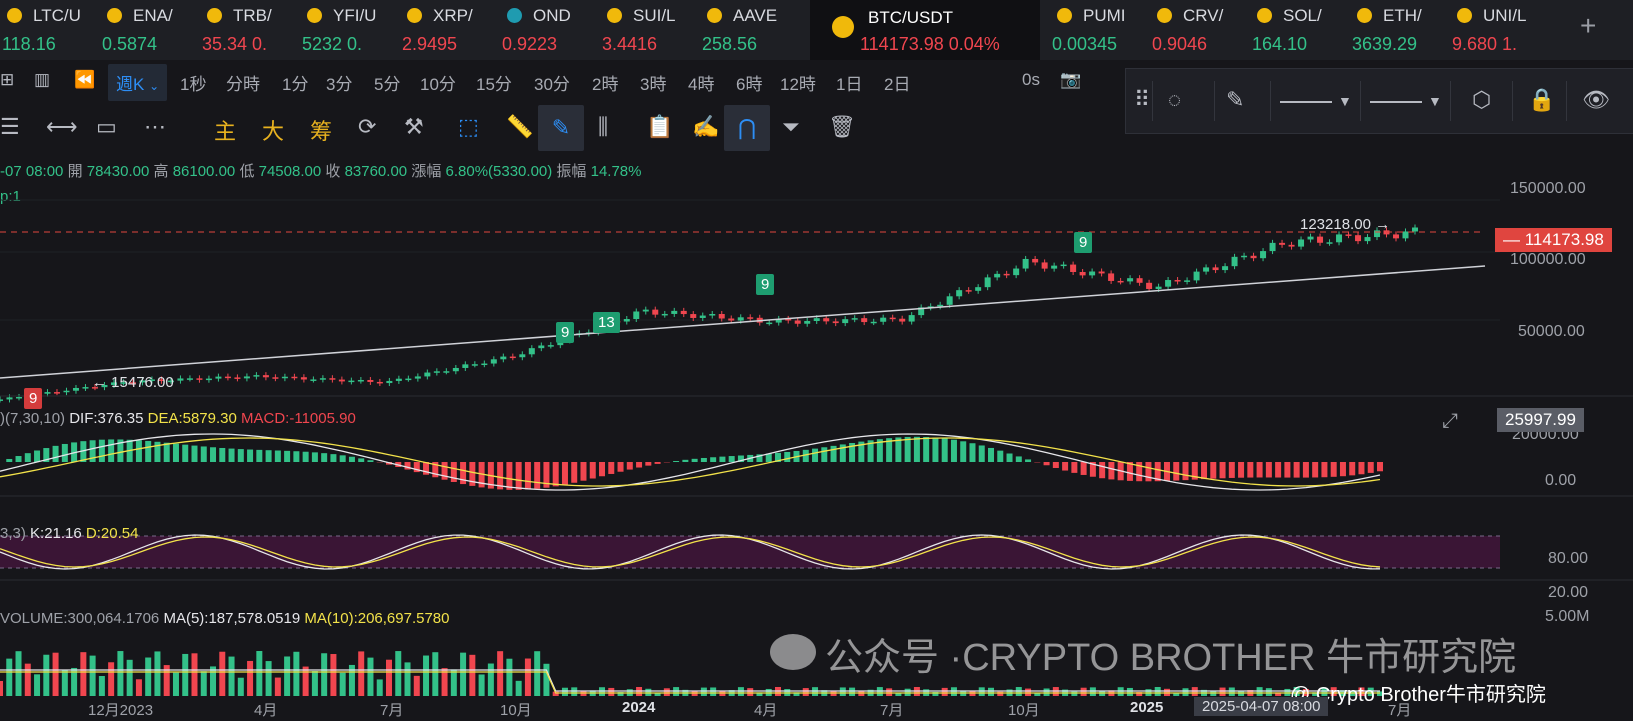 This screenshot has width=1633, height=721. Describe the element at coordinates (273, 130) in the screenshot. I see `indicator-tab-big: 大` at that location.